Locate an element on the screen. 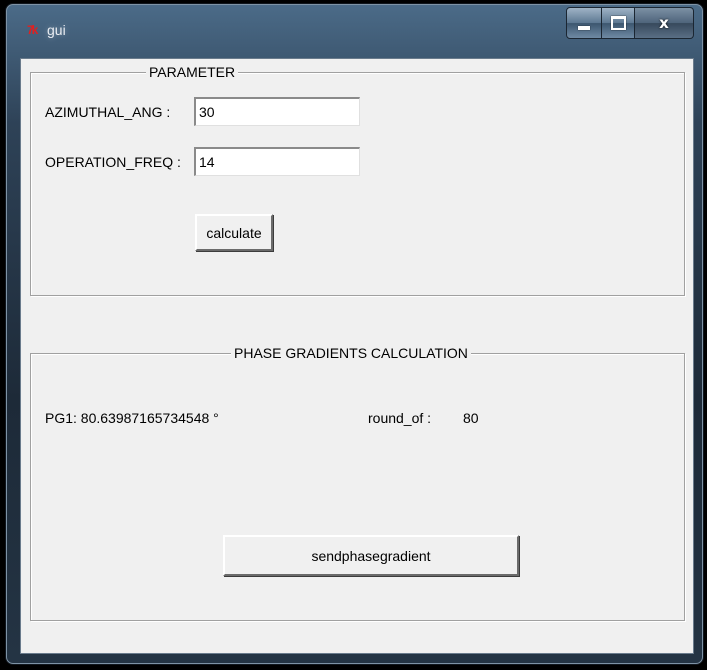 Image resolution: width=707 pixels, height=670 pixels. round-of-value: 80 is located at coordinates (471, 418).